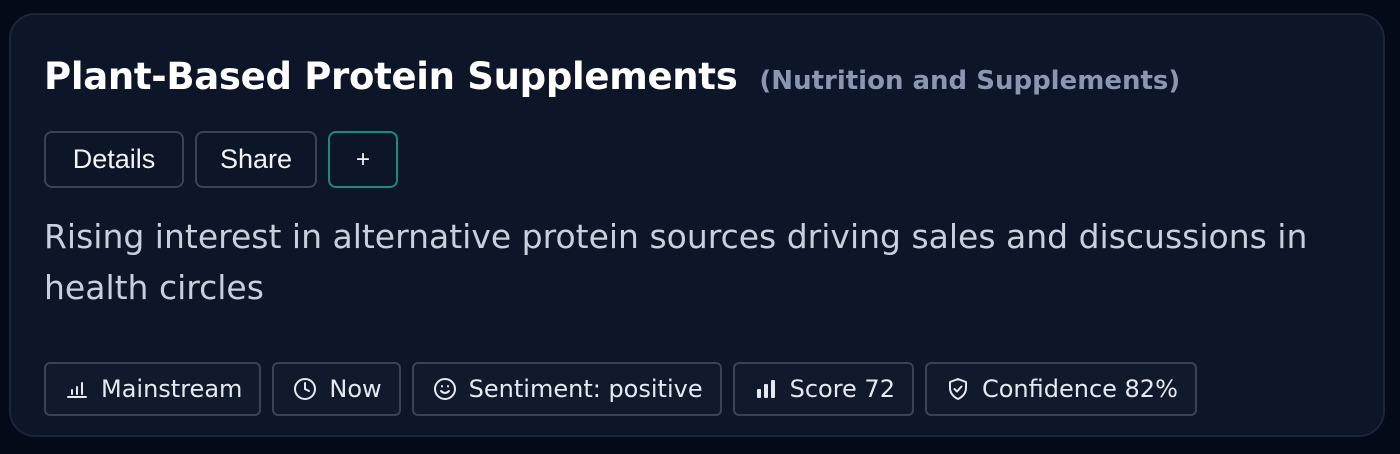 This screenshot has width=1400, height=454. What do you see at coordinates (445, 389) in the screenshot?
I see `smile-icon` at bounding box center [445, 389].